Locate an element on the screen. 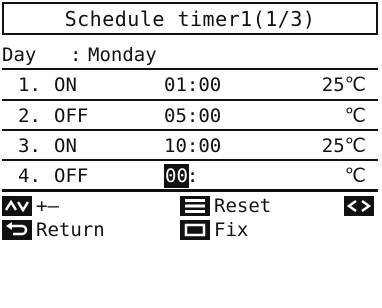 Image resolution: width=382 pixels, height=308 pixels. return-key: Return is located at coordinates (53, 230).